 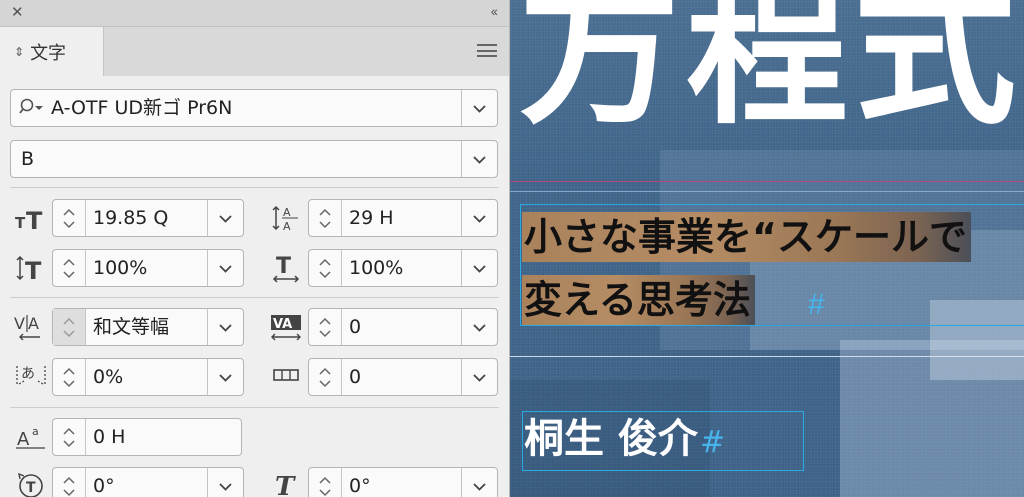 I want to click on leading-value: 29 H, so click(x=371, y=218).